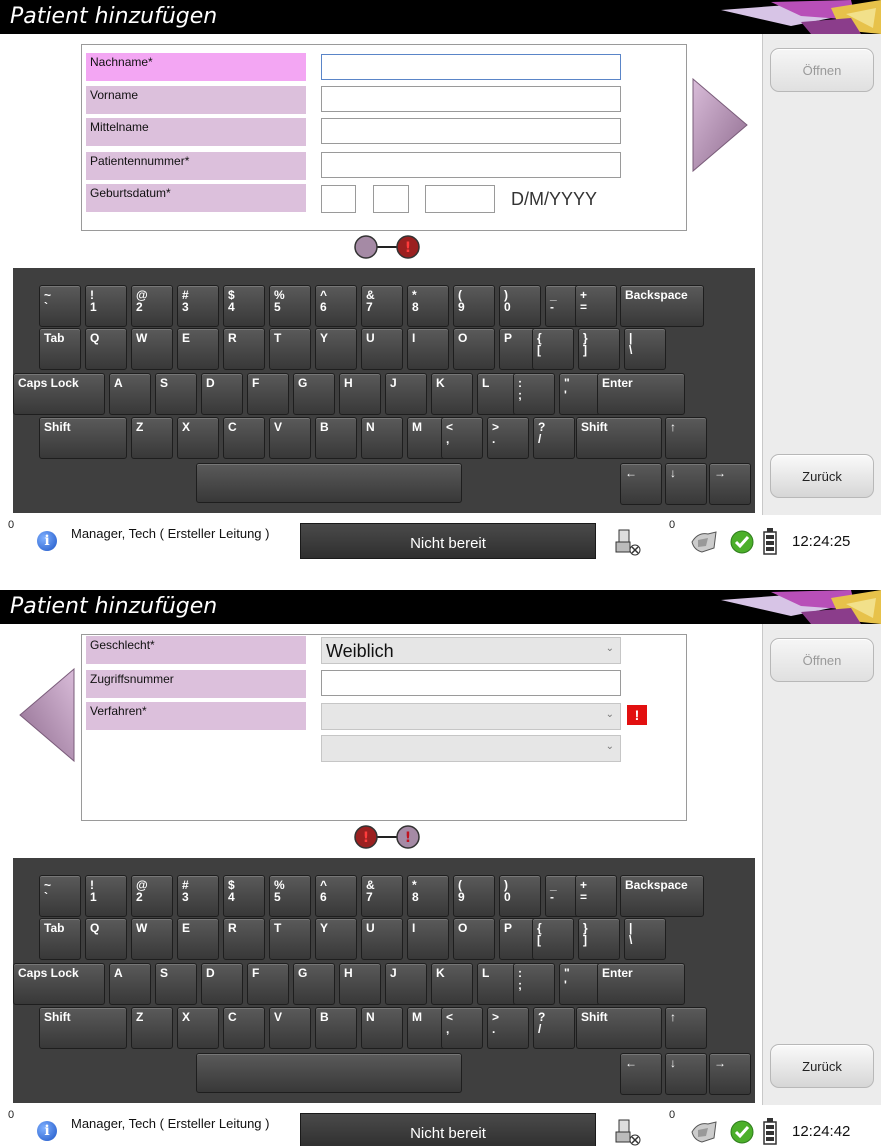 This screenshot has height=1146, width=881. What do you see at coordinates (596, 306) in the screenshot?
I see `key-num-12: + =` at bounding box center [596, 306].